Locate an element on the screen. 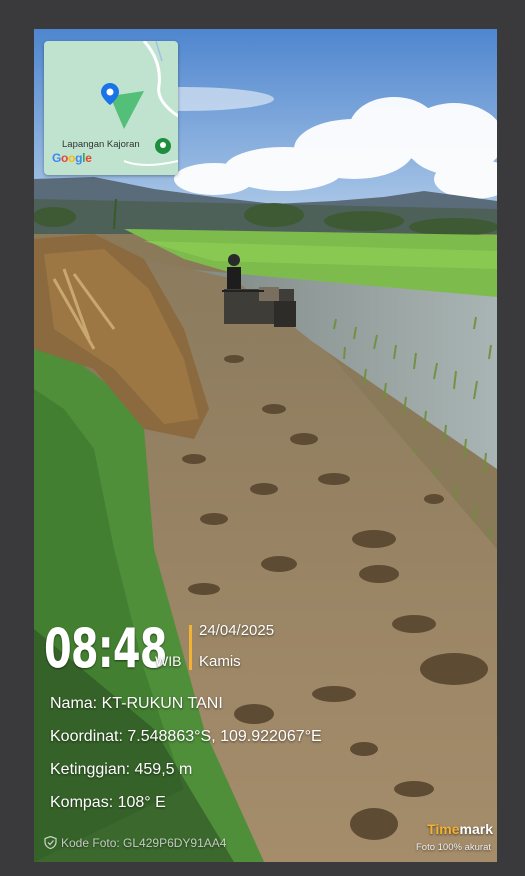  stamp-date: 24/04/2025 is located at coordinates (237, 630).